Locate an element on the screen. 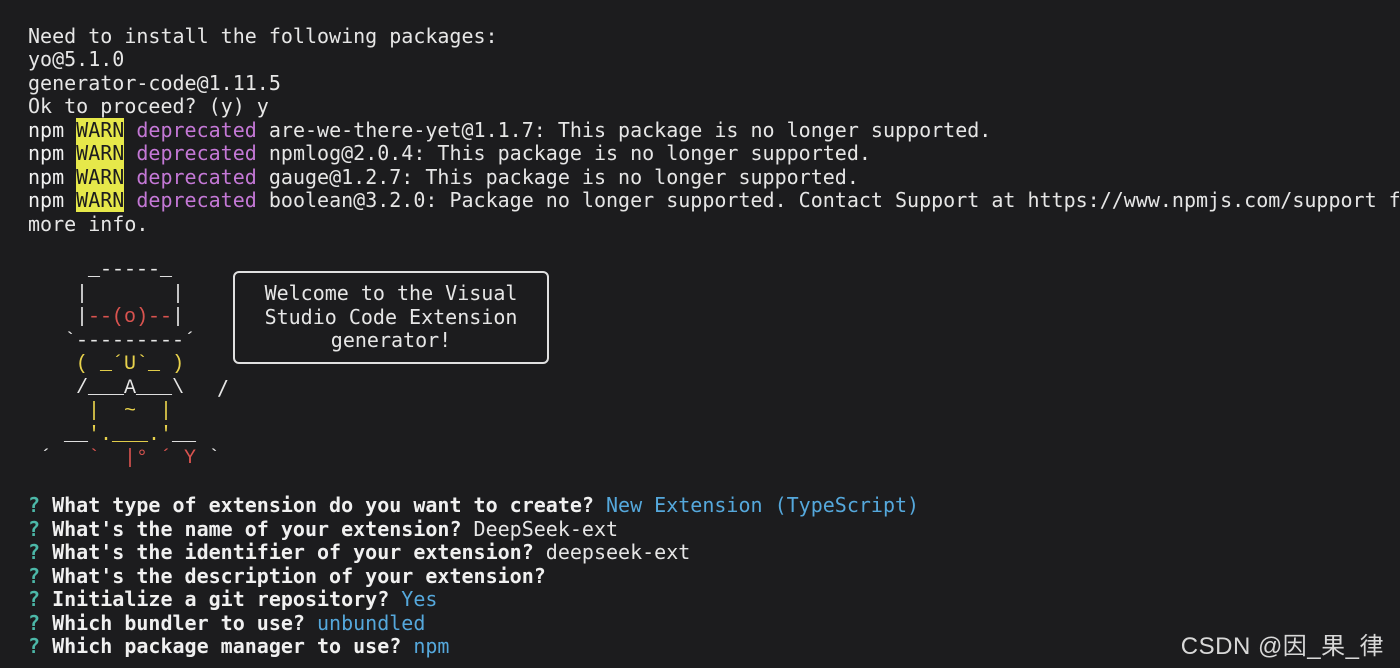 Image resolution: width=1400 pixels, height=668 pixels. prompt-line: ? Which package manager to use? npm is located at coordinates (238, 646).